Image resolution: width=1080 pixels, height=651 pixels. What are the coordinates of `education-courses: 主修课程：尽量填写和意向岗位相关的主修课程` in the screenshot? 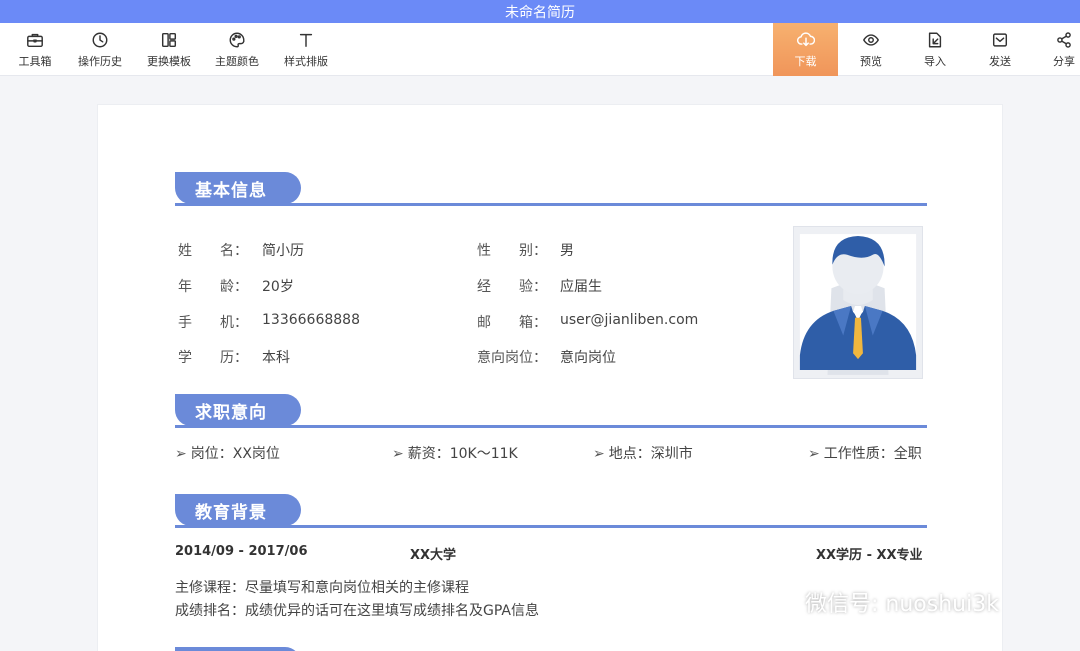 It's located at (322, 587).